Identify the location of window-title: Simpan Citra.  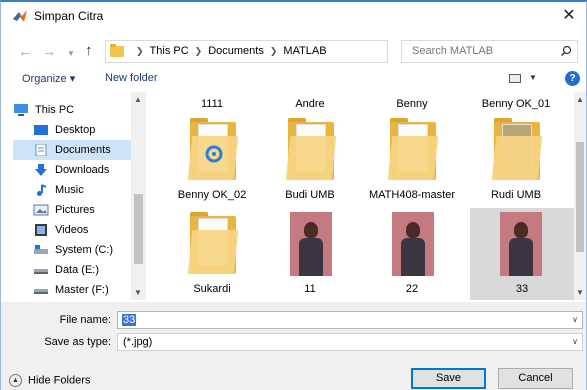
(69, 16).